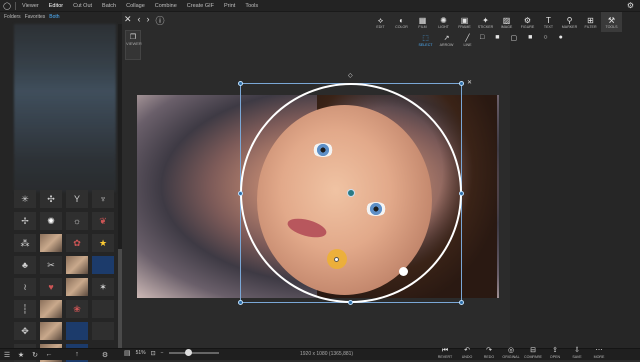 The height and width of the screenshot is (362, 640). What do you see at coordinates (103, 221) in the screenshot?
I see `sticker-thumb: ❦` at bounding box center [103, 221].